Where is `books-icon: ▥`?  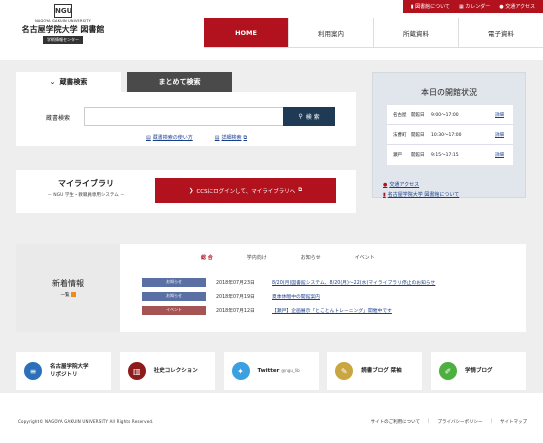 books-icon: ▥ is located at coordinates (136, 371).